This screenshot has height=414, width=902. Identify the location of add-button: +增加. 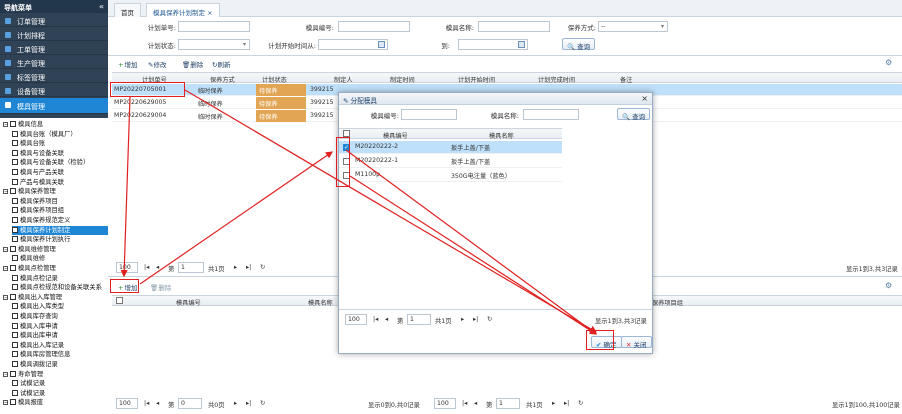
(127, 64).